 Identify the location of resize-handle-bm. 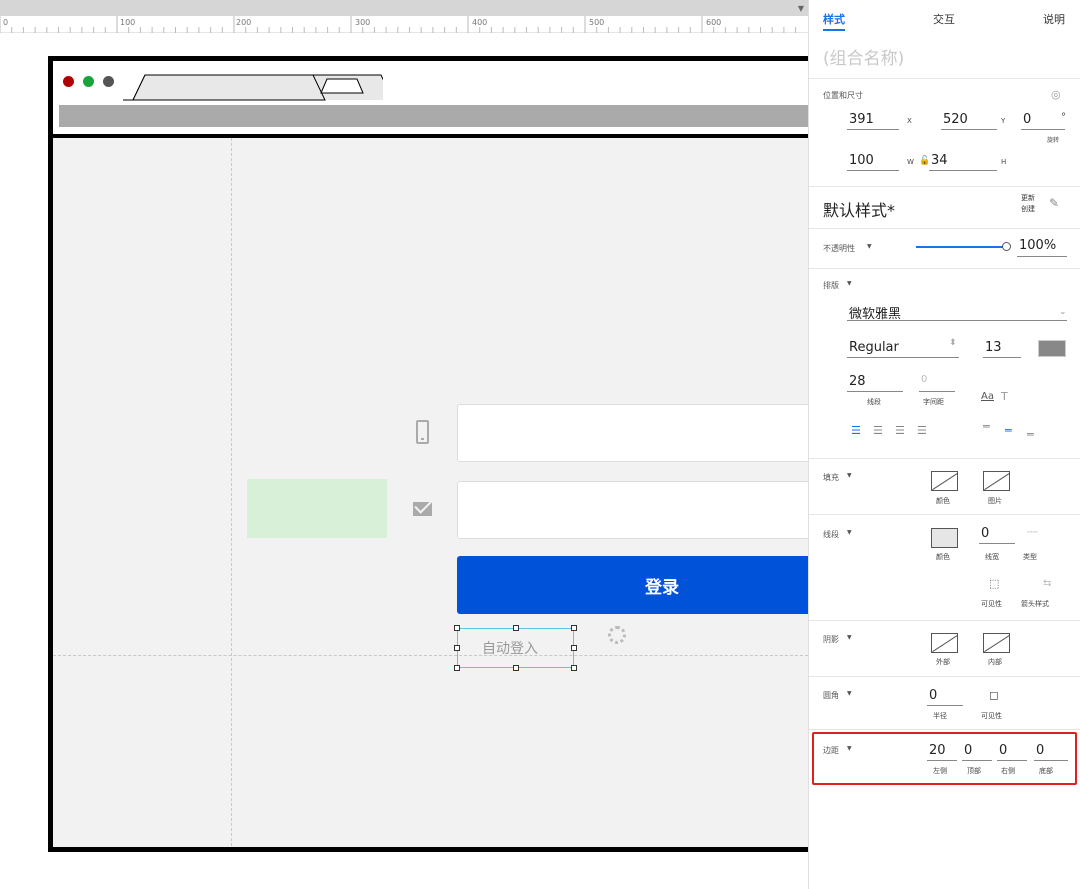
(516, 668).